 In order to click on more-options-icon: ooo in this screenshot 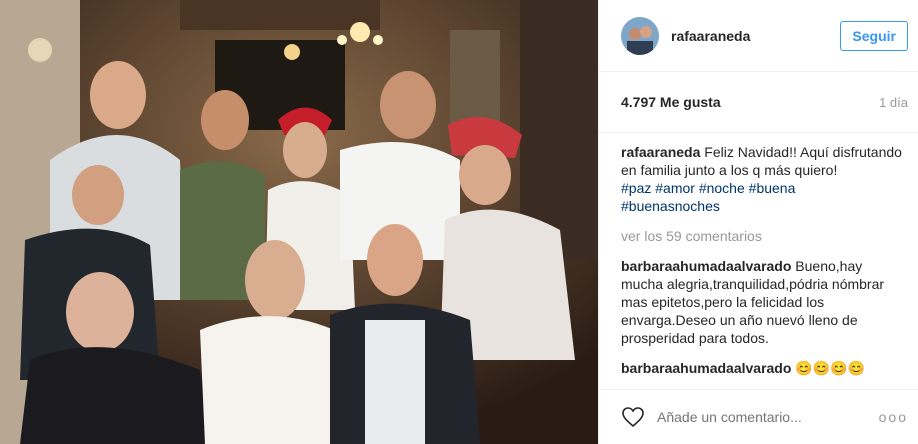, I will do `click(893, 417)`.